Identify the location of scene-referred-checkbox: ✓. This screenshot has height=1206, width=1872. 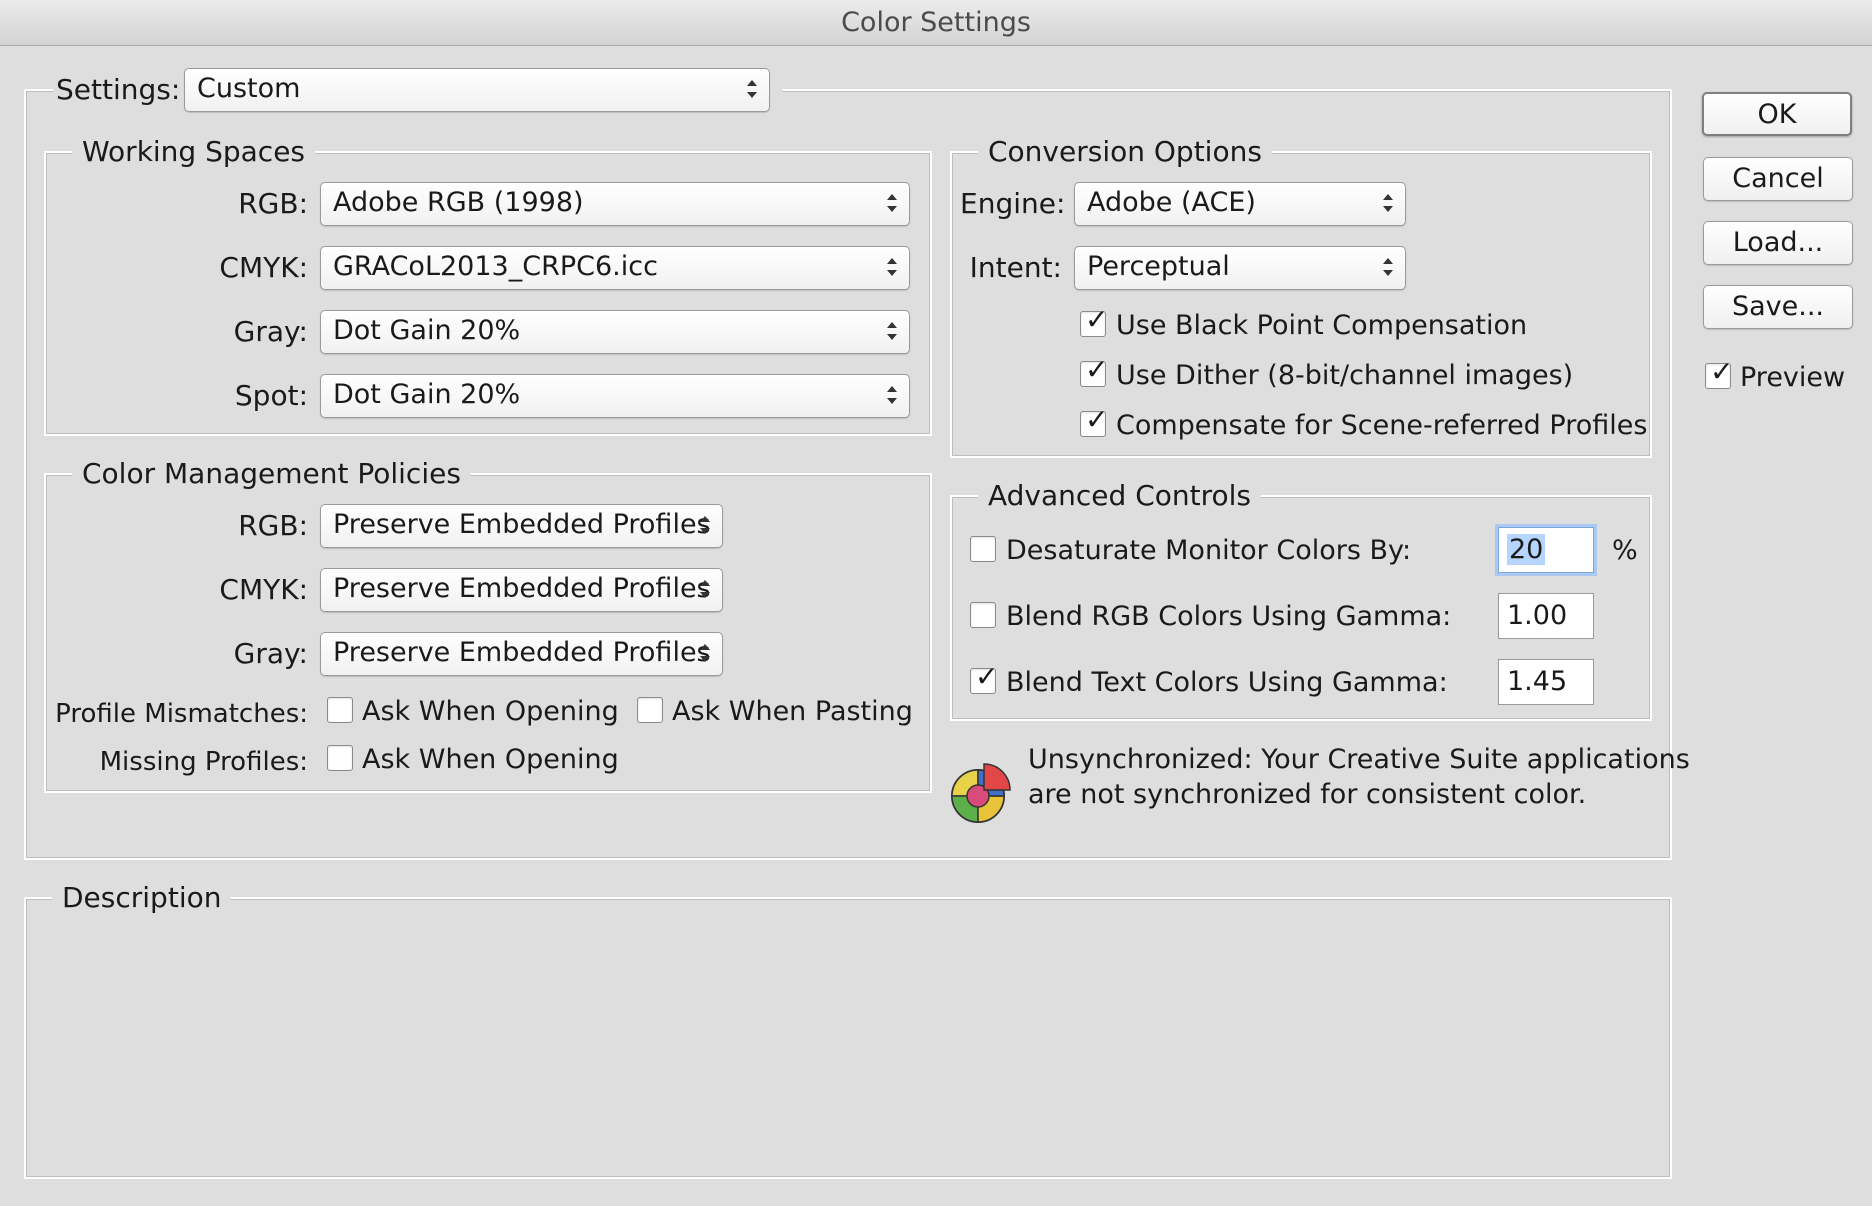
(1094, 421).